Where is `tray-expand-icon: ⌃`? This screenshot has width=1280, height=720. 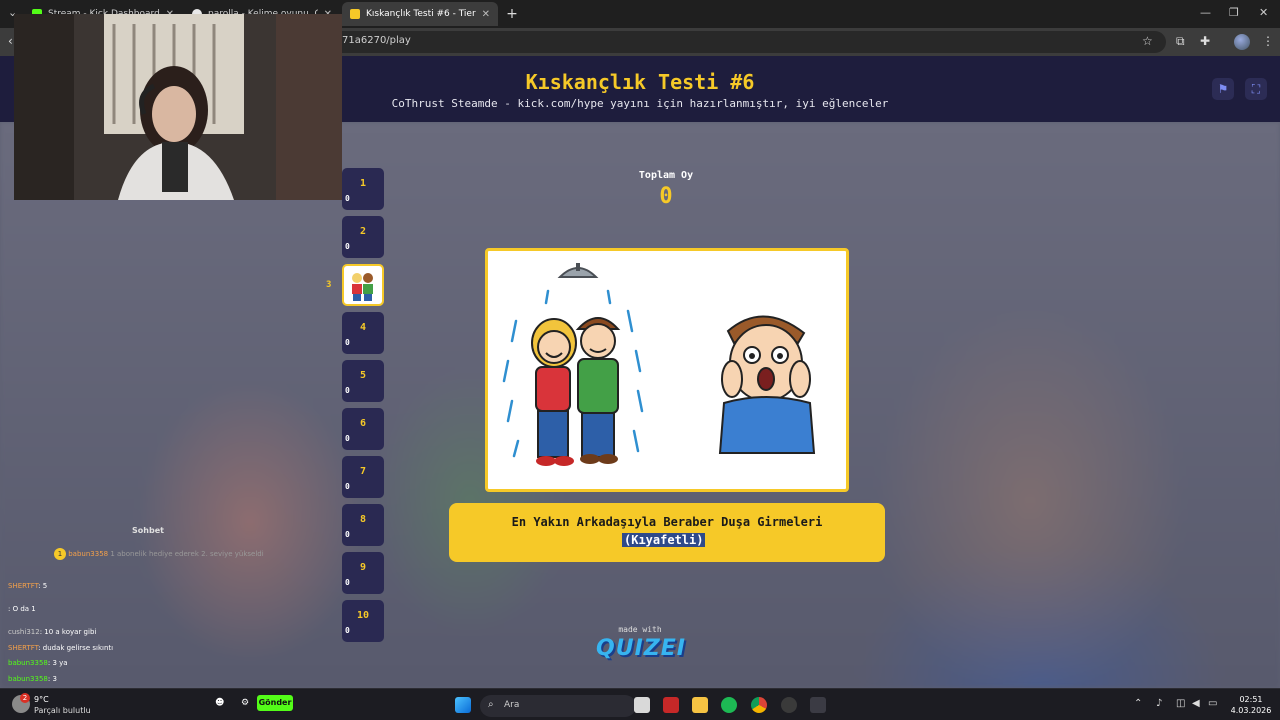 tray-expand-icon: ⌃ is located at coordinates (1138, 703).